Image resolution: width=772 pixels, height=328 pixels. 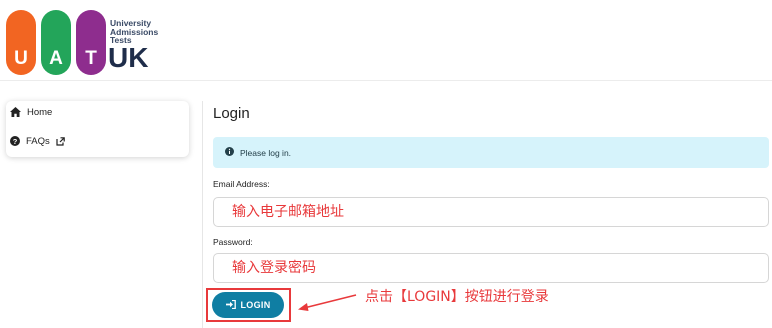 I want to click on login-button-label: LOGIN, so click(x=255, y=305).